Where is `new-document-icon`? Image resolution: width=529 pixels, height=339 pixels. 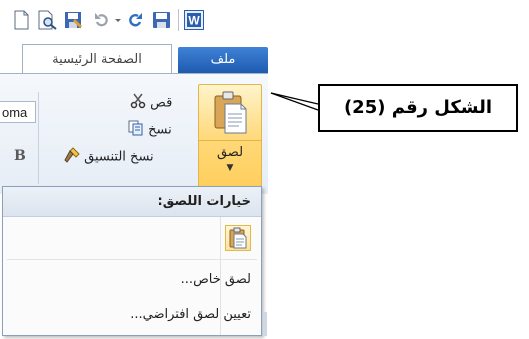 new-document-icon is located at coordinates (21, 20).